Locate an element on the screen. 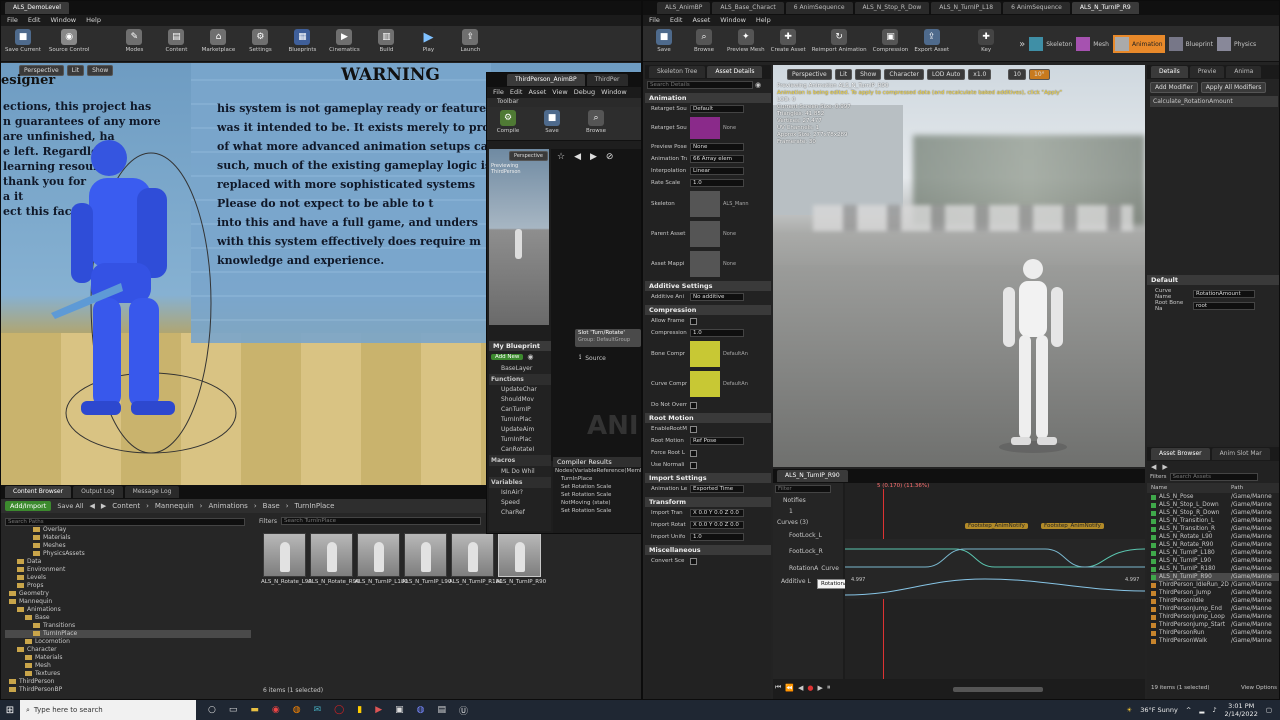 This screenshot has height=720, width=1280. menu-debug: Debug is located at coordinates (584, 92).